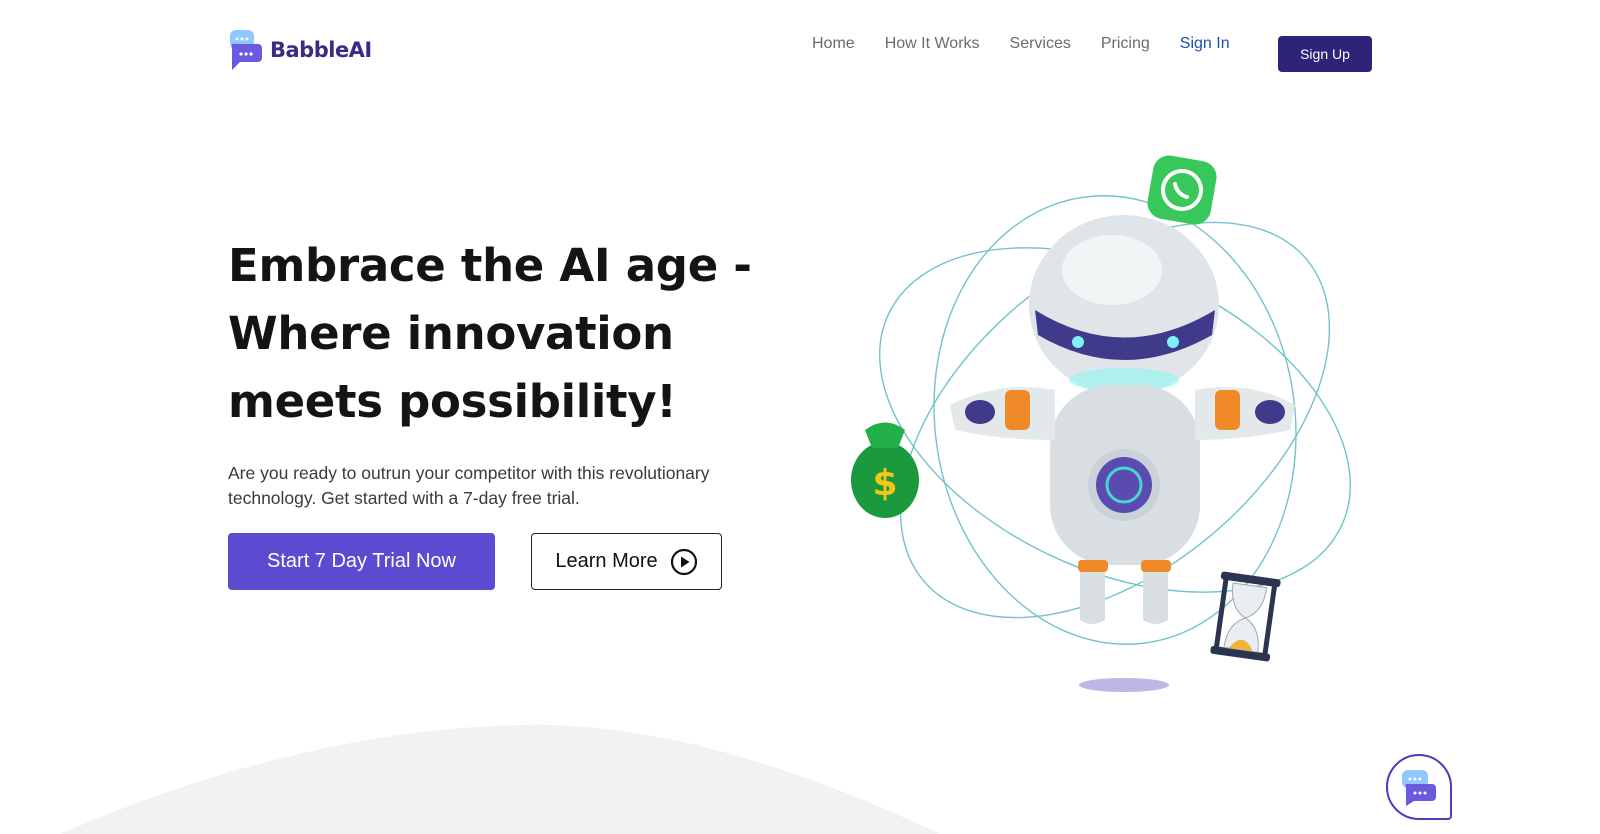 This screenshot has width=1600, height=834. I want to click on sign-in-link: Sign In, so click(1205, 44).